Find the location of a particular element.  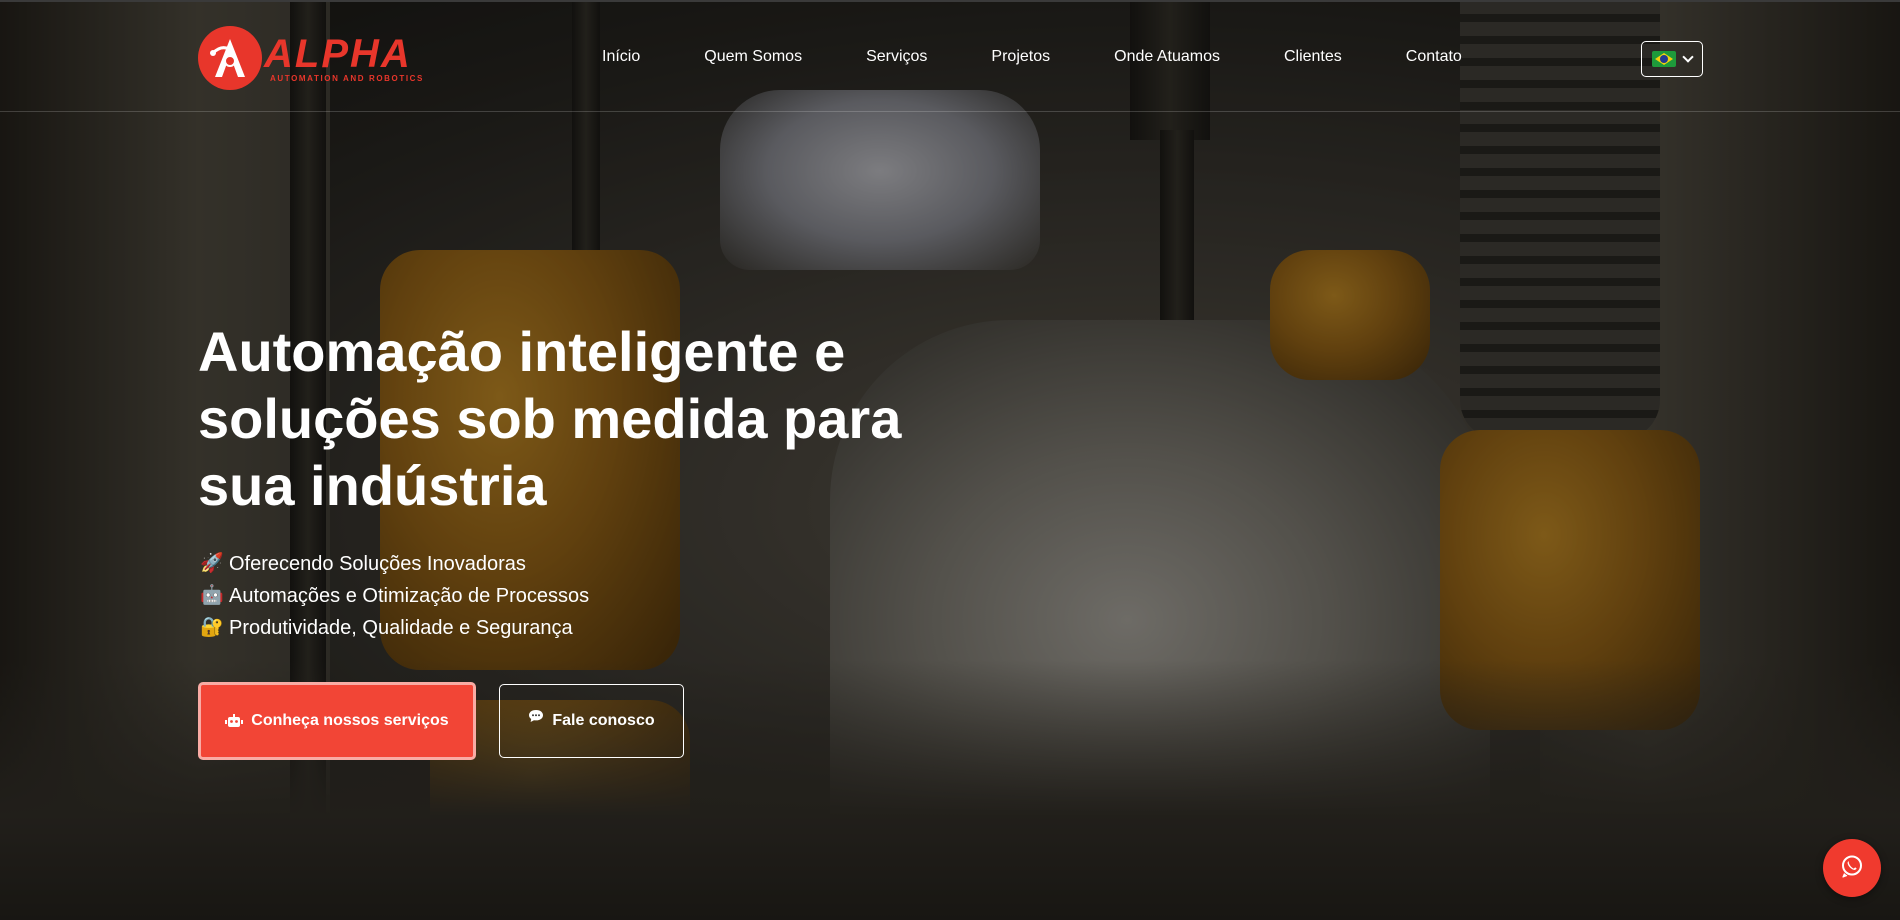

feature-text: Automações e Otimização de Processos is located at coordinates (409, 596).